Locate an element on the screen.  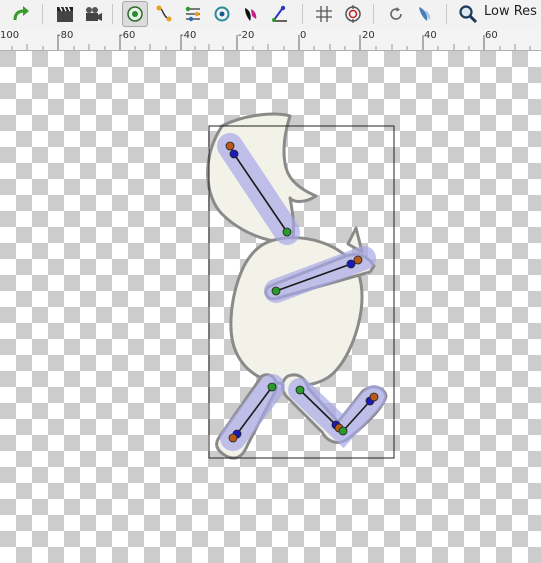
arm-bone-origin-handle is located at coordinates (276, 291).